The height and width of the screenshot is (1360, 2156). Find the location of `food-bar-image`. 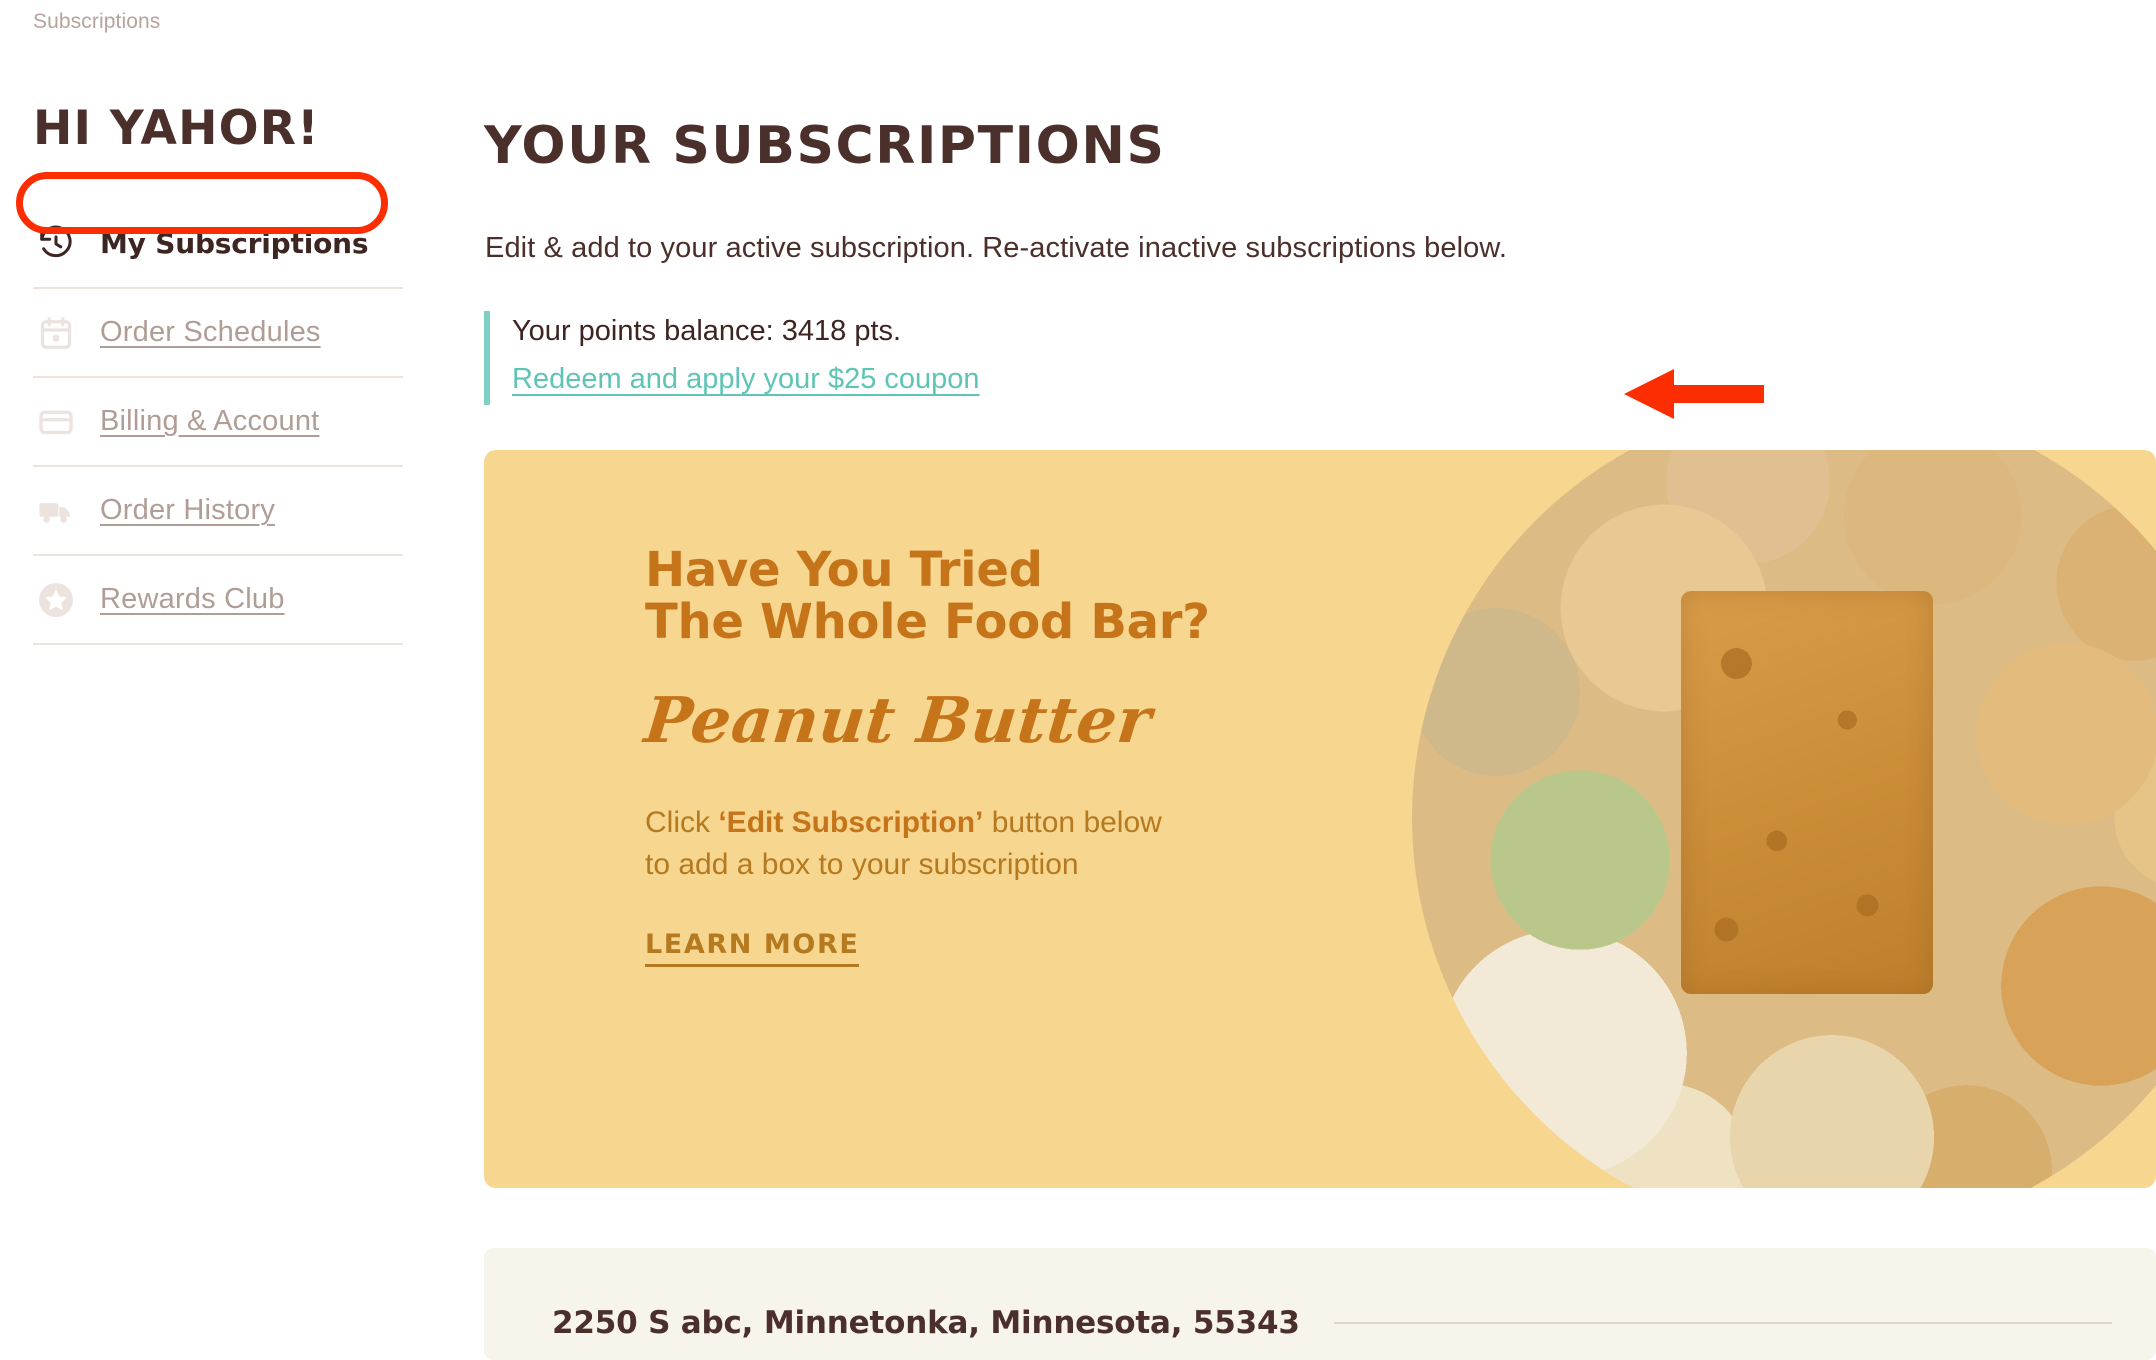

food-bar-image is located at coordinates (1806, 793).